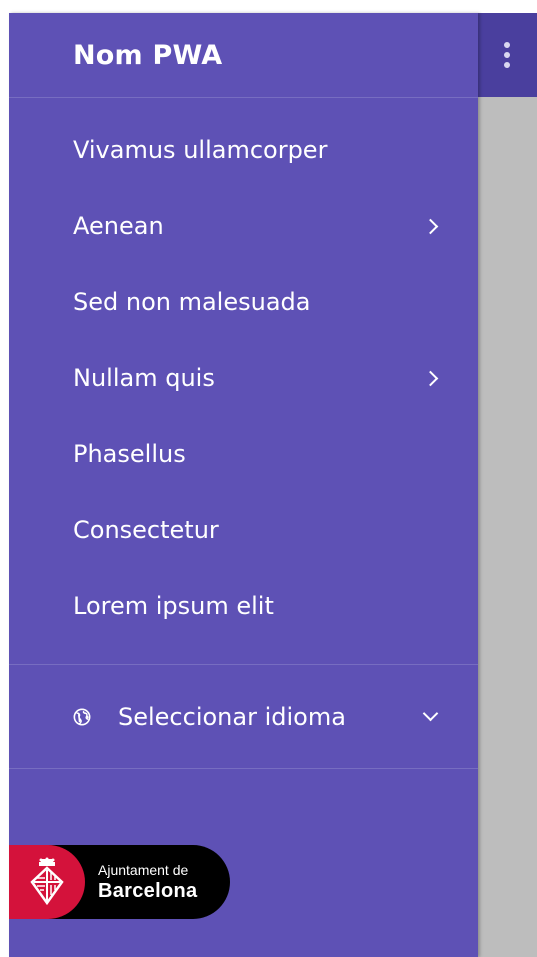 This screenshot has height=957, width=537. I want to click on coat-of-arms-icon, so click(47, 881).